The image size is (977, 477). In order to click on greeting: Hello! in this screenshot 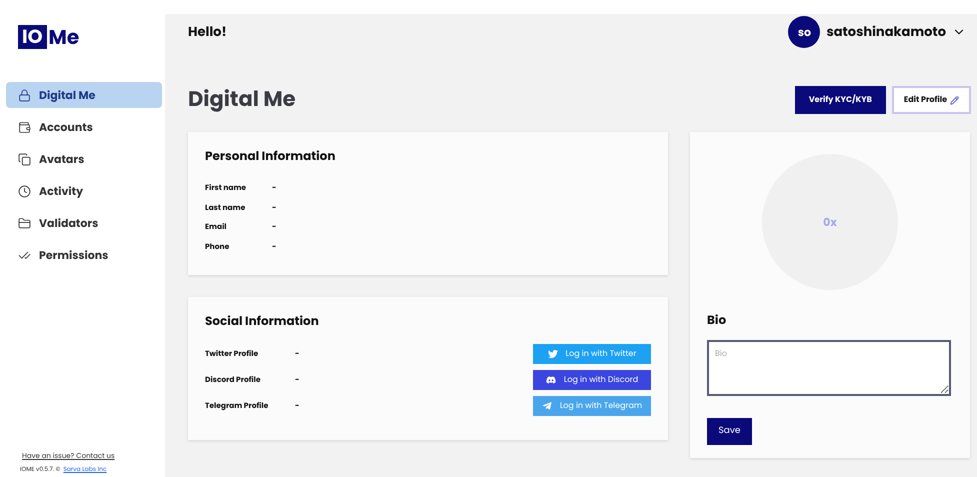, I will do `click(207, 32)`.